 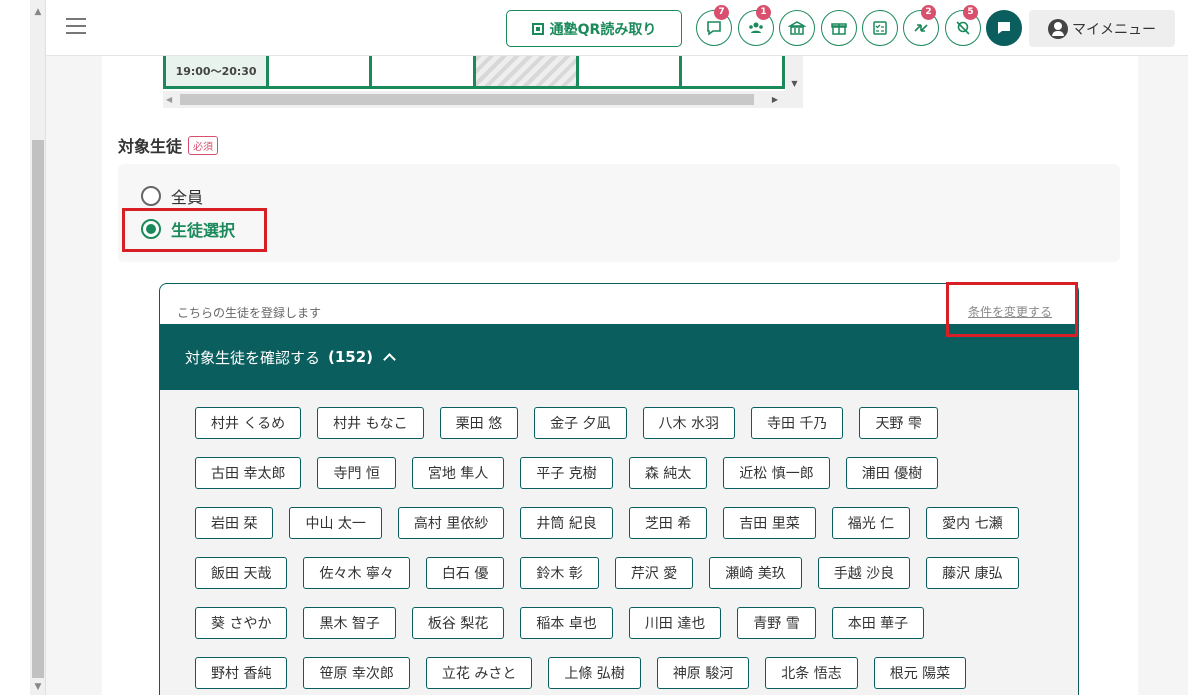 I want to click on scroll-left-arrow-icon: ◀, so click(x=169, y=99).